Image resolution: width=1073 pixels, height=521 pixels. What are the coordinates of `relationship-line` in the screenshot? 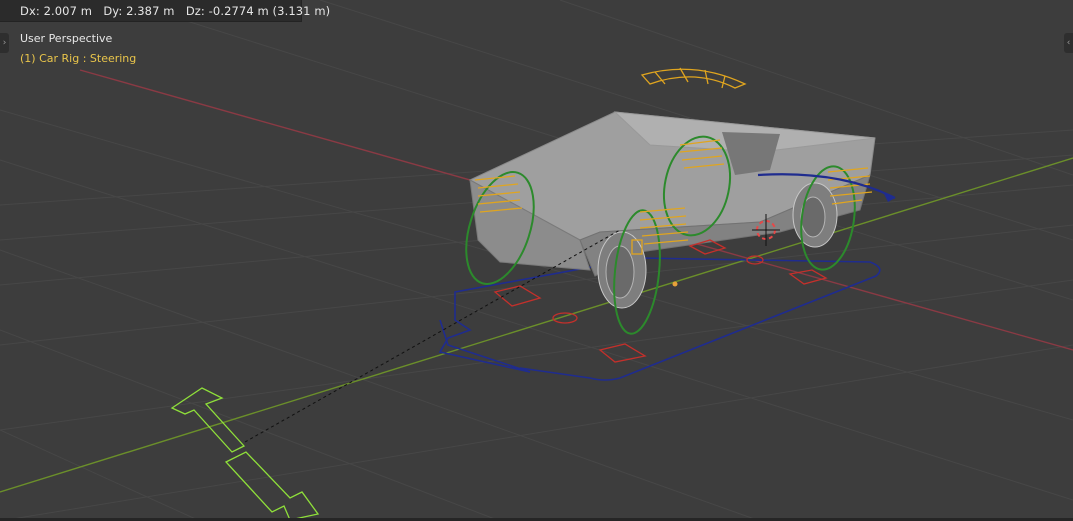 It's located at (432, 336).